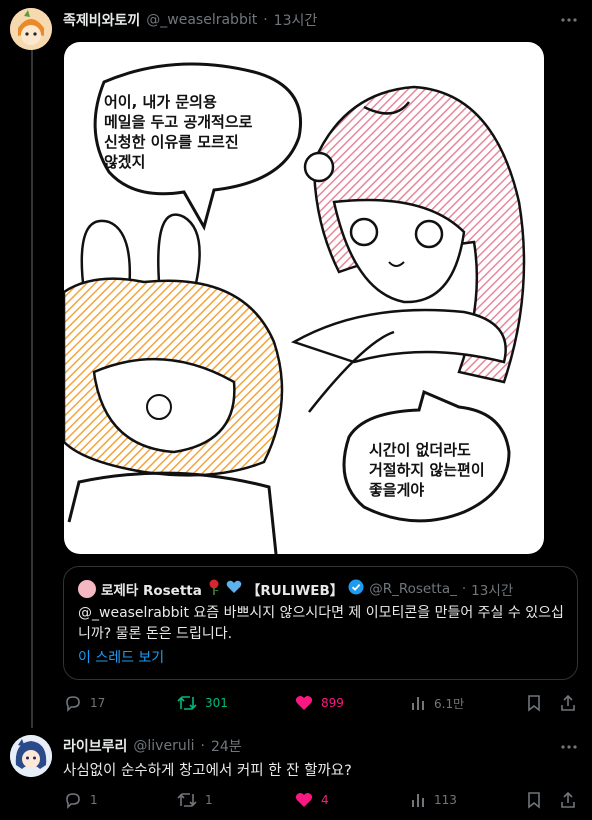 This screenshot has width=592, height=820. What do you see at coordinates (319, 703) in the screenshot?
I see `like-button: 899` at bounding box center [319, 703].